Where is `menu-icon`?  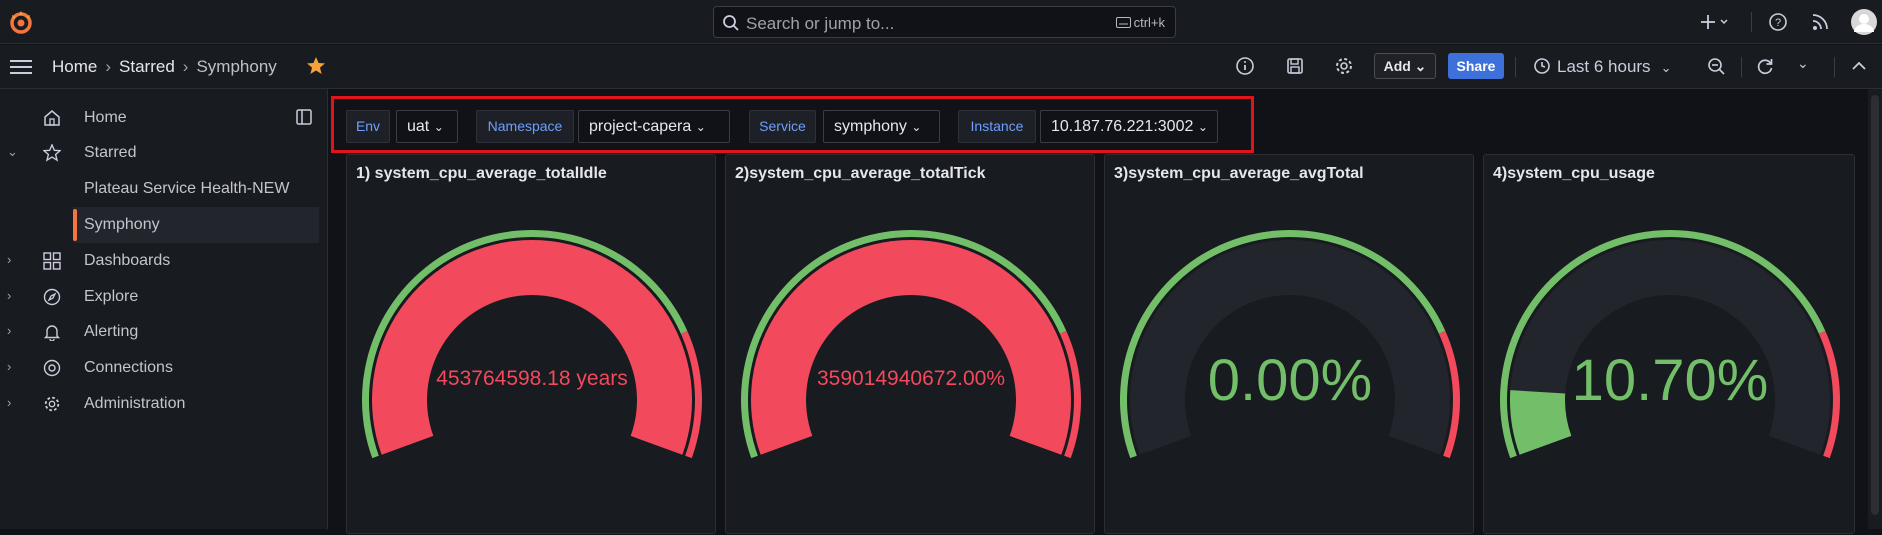
menu-icon is located at coordinates (21, 67).